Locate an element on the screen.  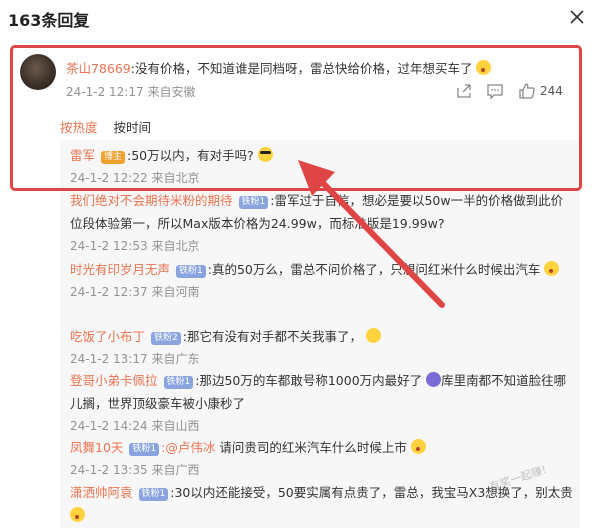
reply-username: 潇洒帅阿袁 is located at coordinates (101, 492).